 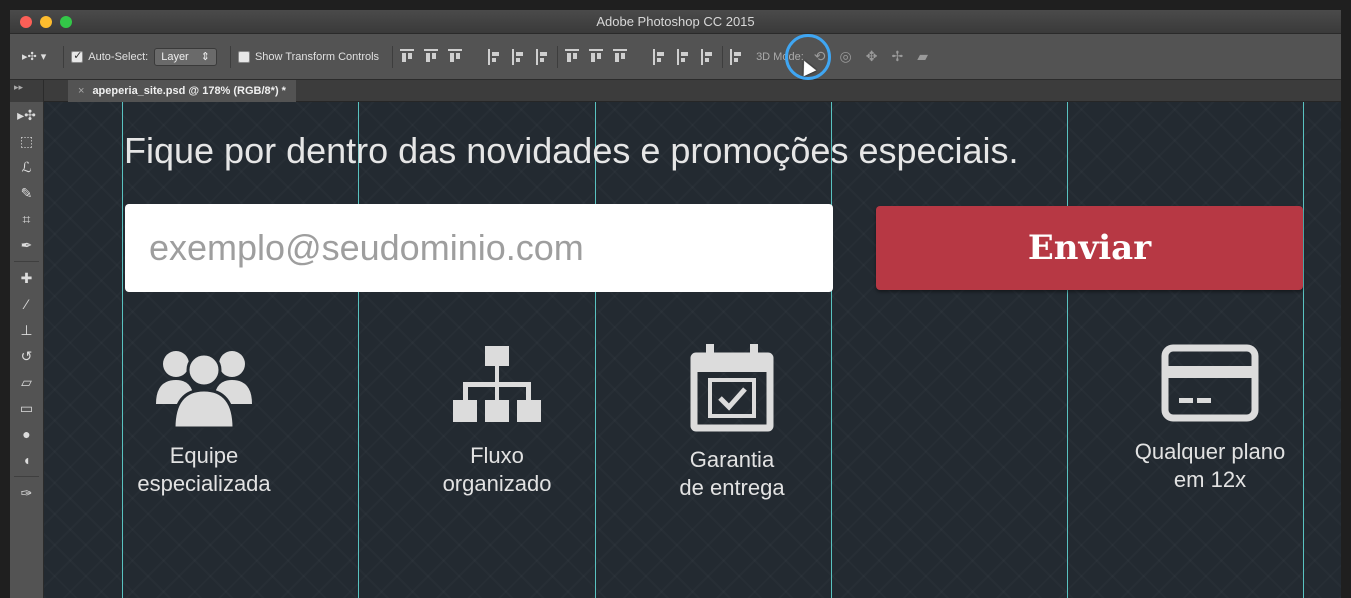 What do you see at coordinates (26, 245) in the screenshot?
I see `eyedropper-tool-icon: ✒` at bounding box center [26, 245].